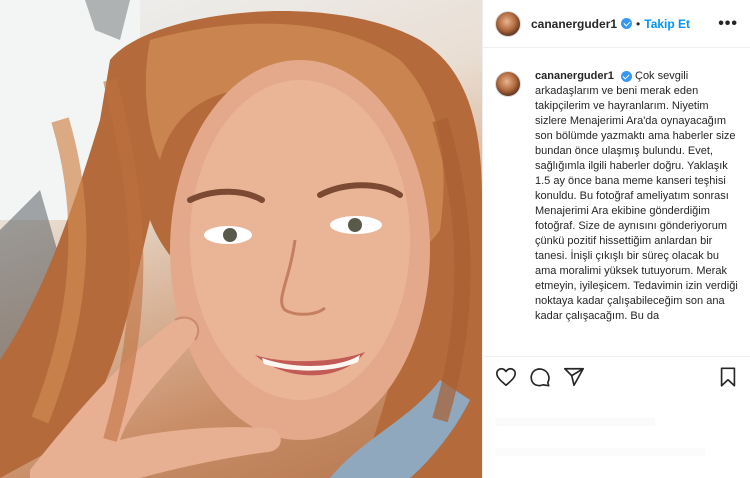 Image resolution: width=750 pixels, height=478 pixels. Describe the element at coordinates (540, 377) in the screenshot. I see `comment-icon` at that location.